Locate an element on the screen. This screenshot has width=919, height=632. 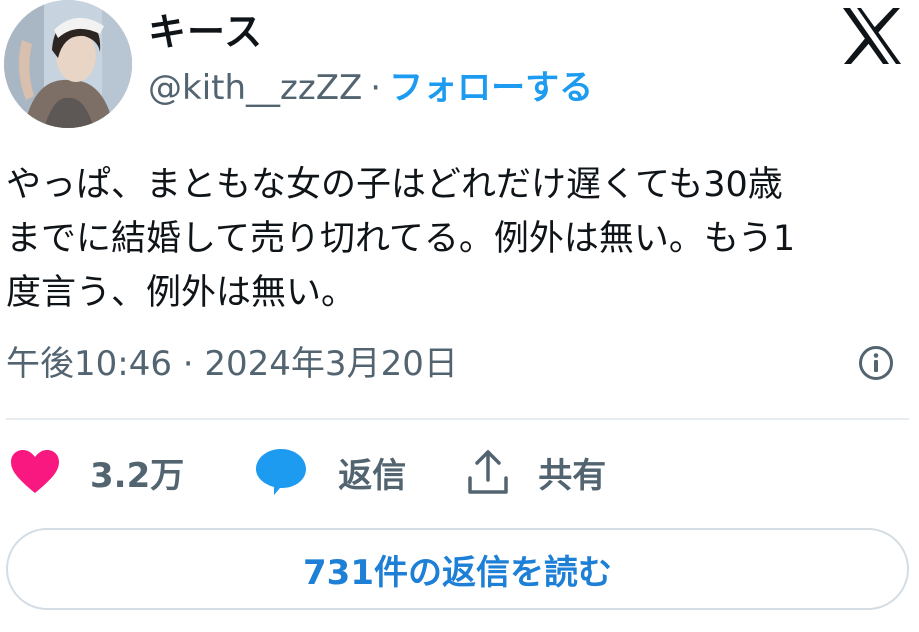
divider is located at coordinates (457, 419).